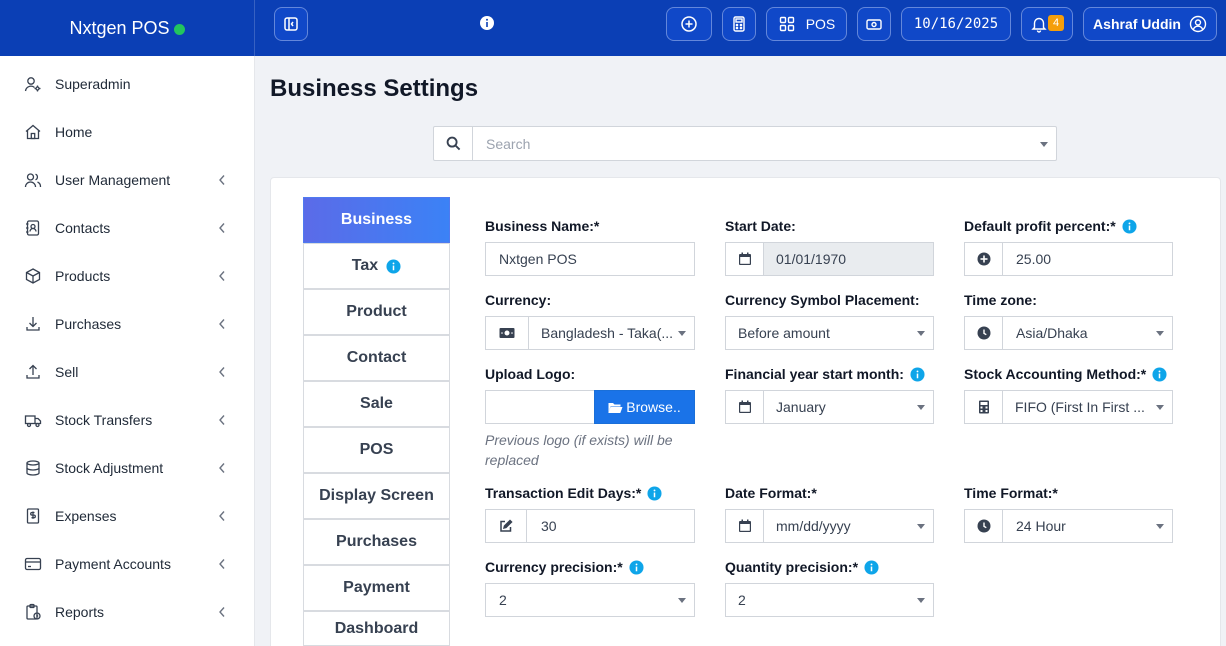 This screenshot has width=1226, height=646. What do you see at coordinates (564, 567) in the screenshot?
I see `currency-precision-label: Currency precision:*` at bounding box center [564, 567].